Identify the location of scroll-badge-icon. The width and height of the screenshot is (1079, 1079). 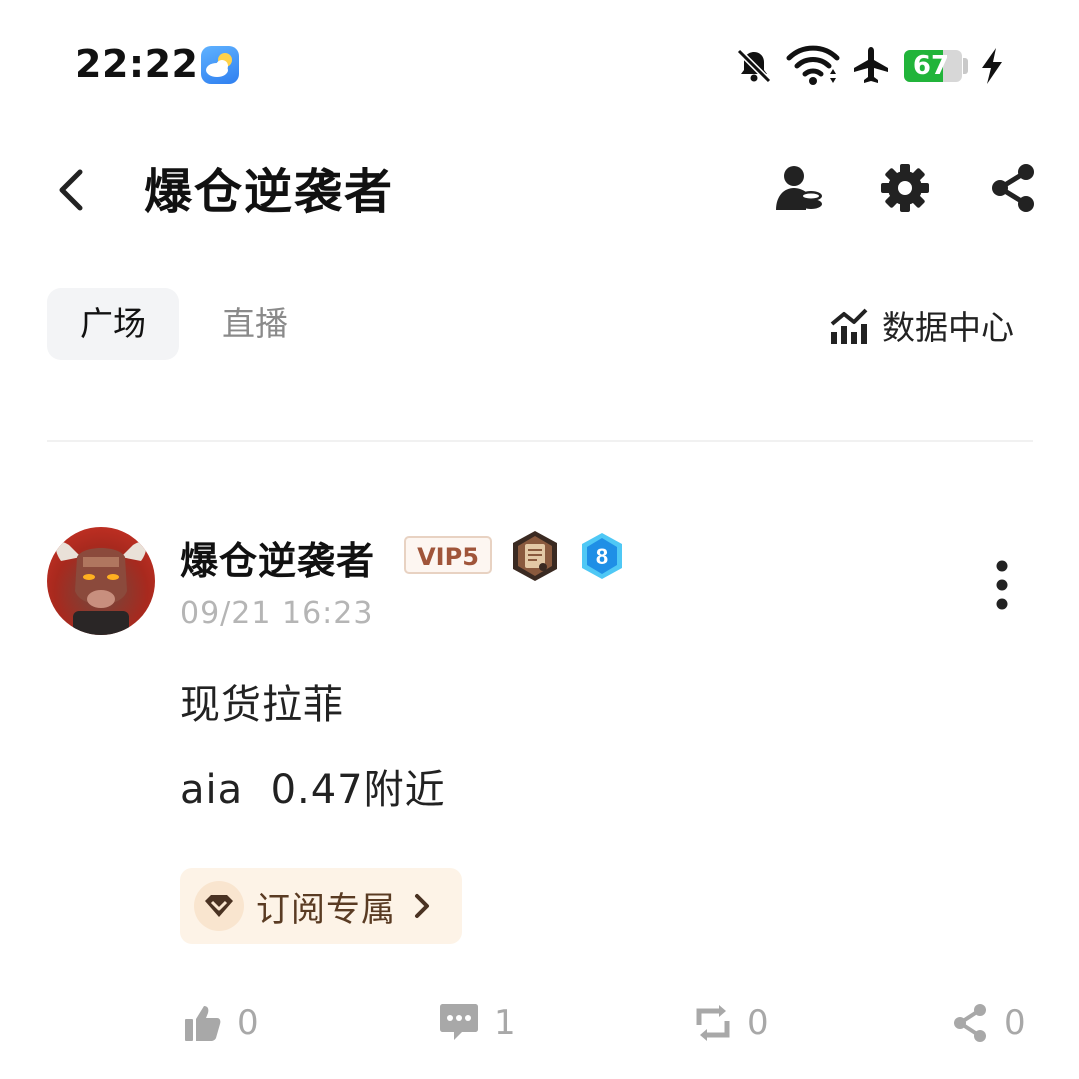
(535, 556).